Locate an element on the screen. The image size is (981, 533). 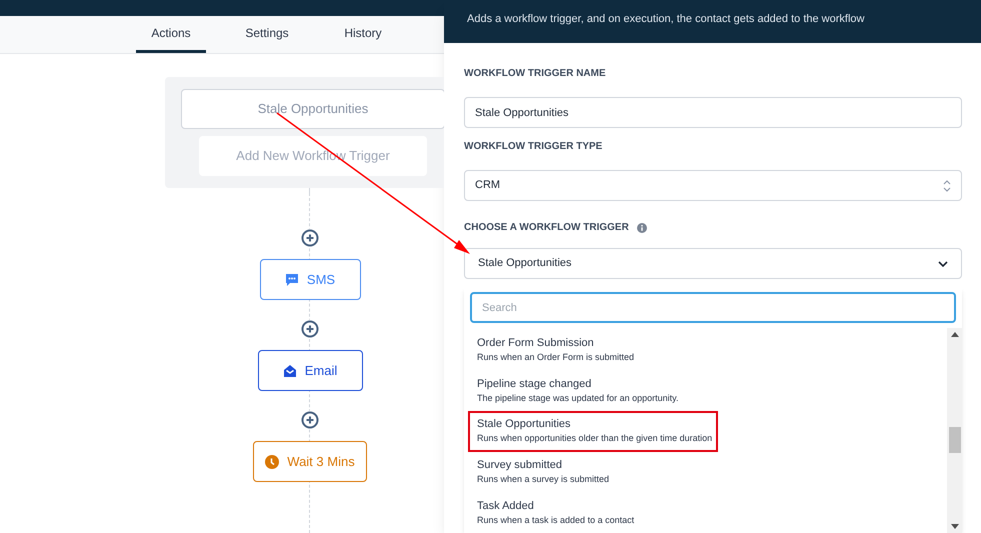
workflow-step-card: Email is located at coordinates (310, 370).